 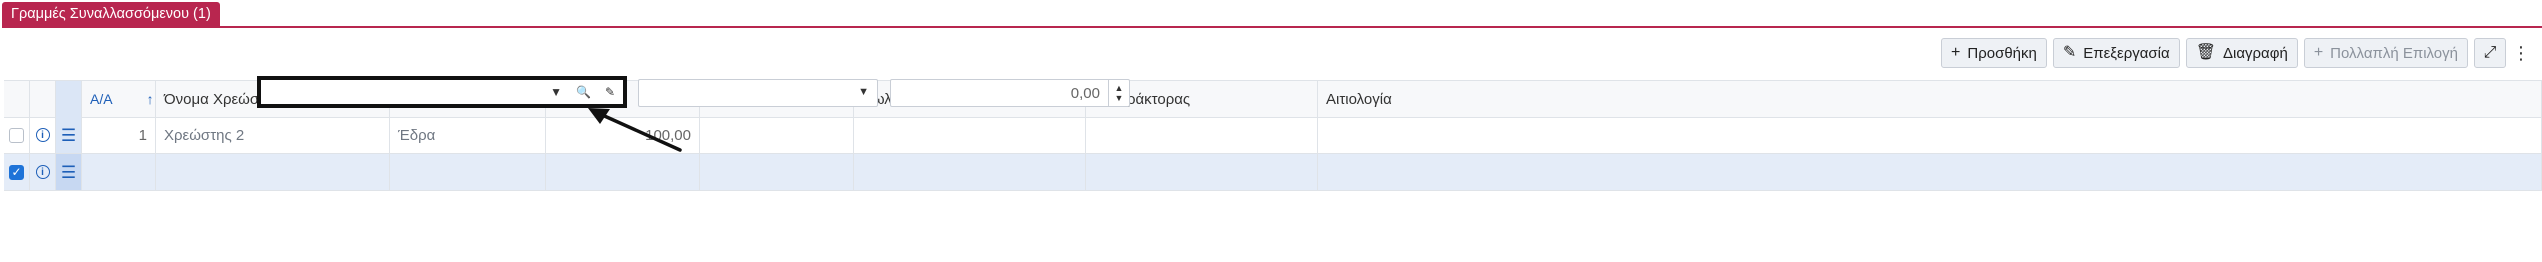 I want to click on value-stepper: 0,00 ▲ ▼, so click(x=1010, y=93).